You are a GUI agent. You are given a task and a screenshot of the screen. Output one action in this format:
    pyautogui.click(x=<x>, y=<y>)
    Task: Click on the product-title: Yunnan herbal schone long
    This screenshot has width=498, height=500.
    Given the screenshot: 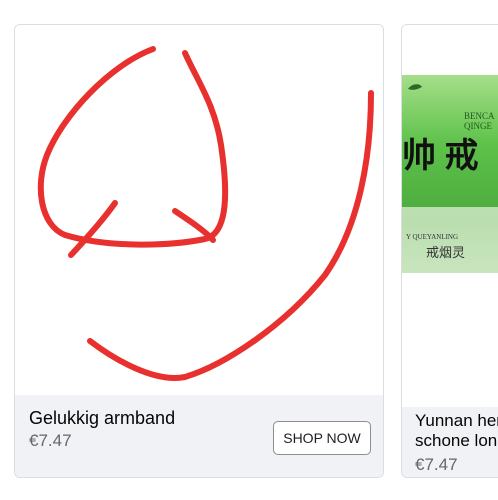 What is the action you would take?
    pyautogui.click(x=456, y=431)
    